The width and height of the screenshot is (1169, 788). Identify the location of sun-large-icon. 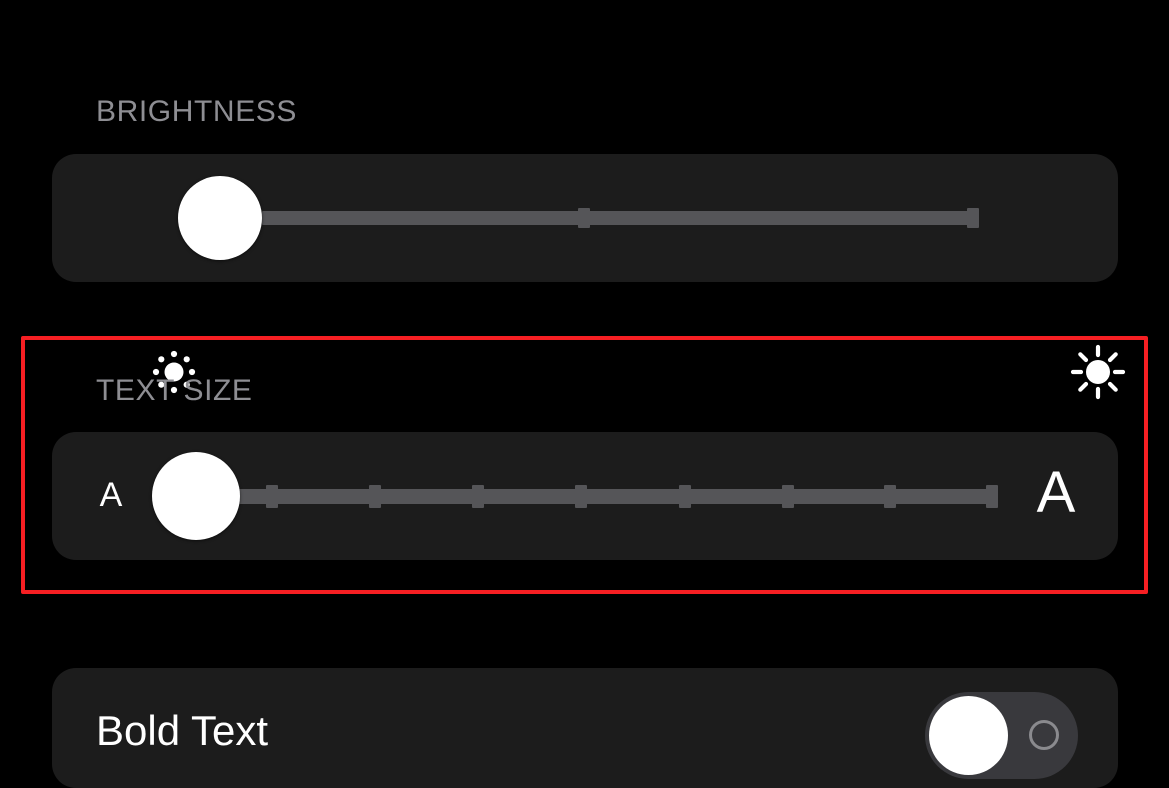
(1098, 372).